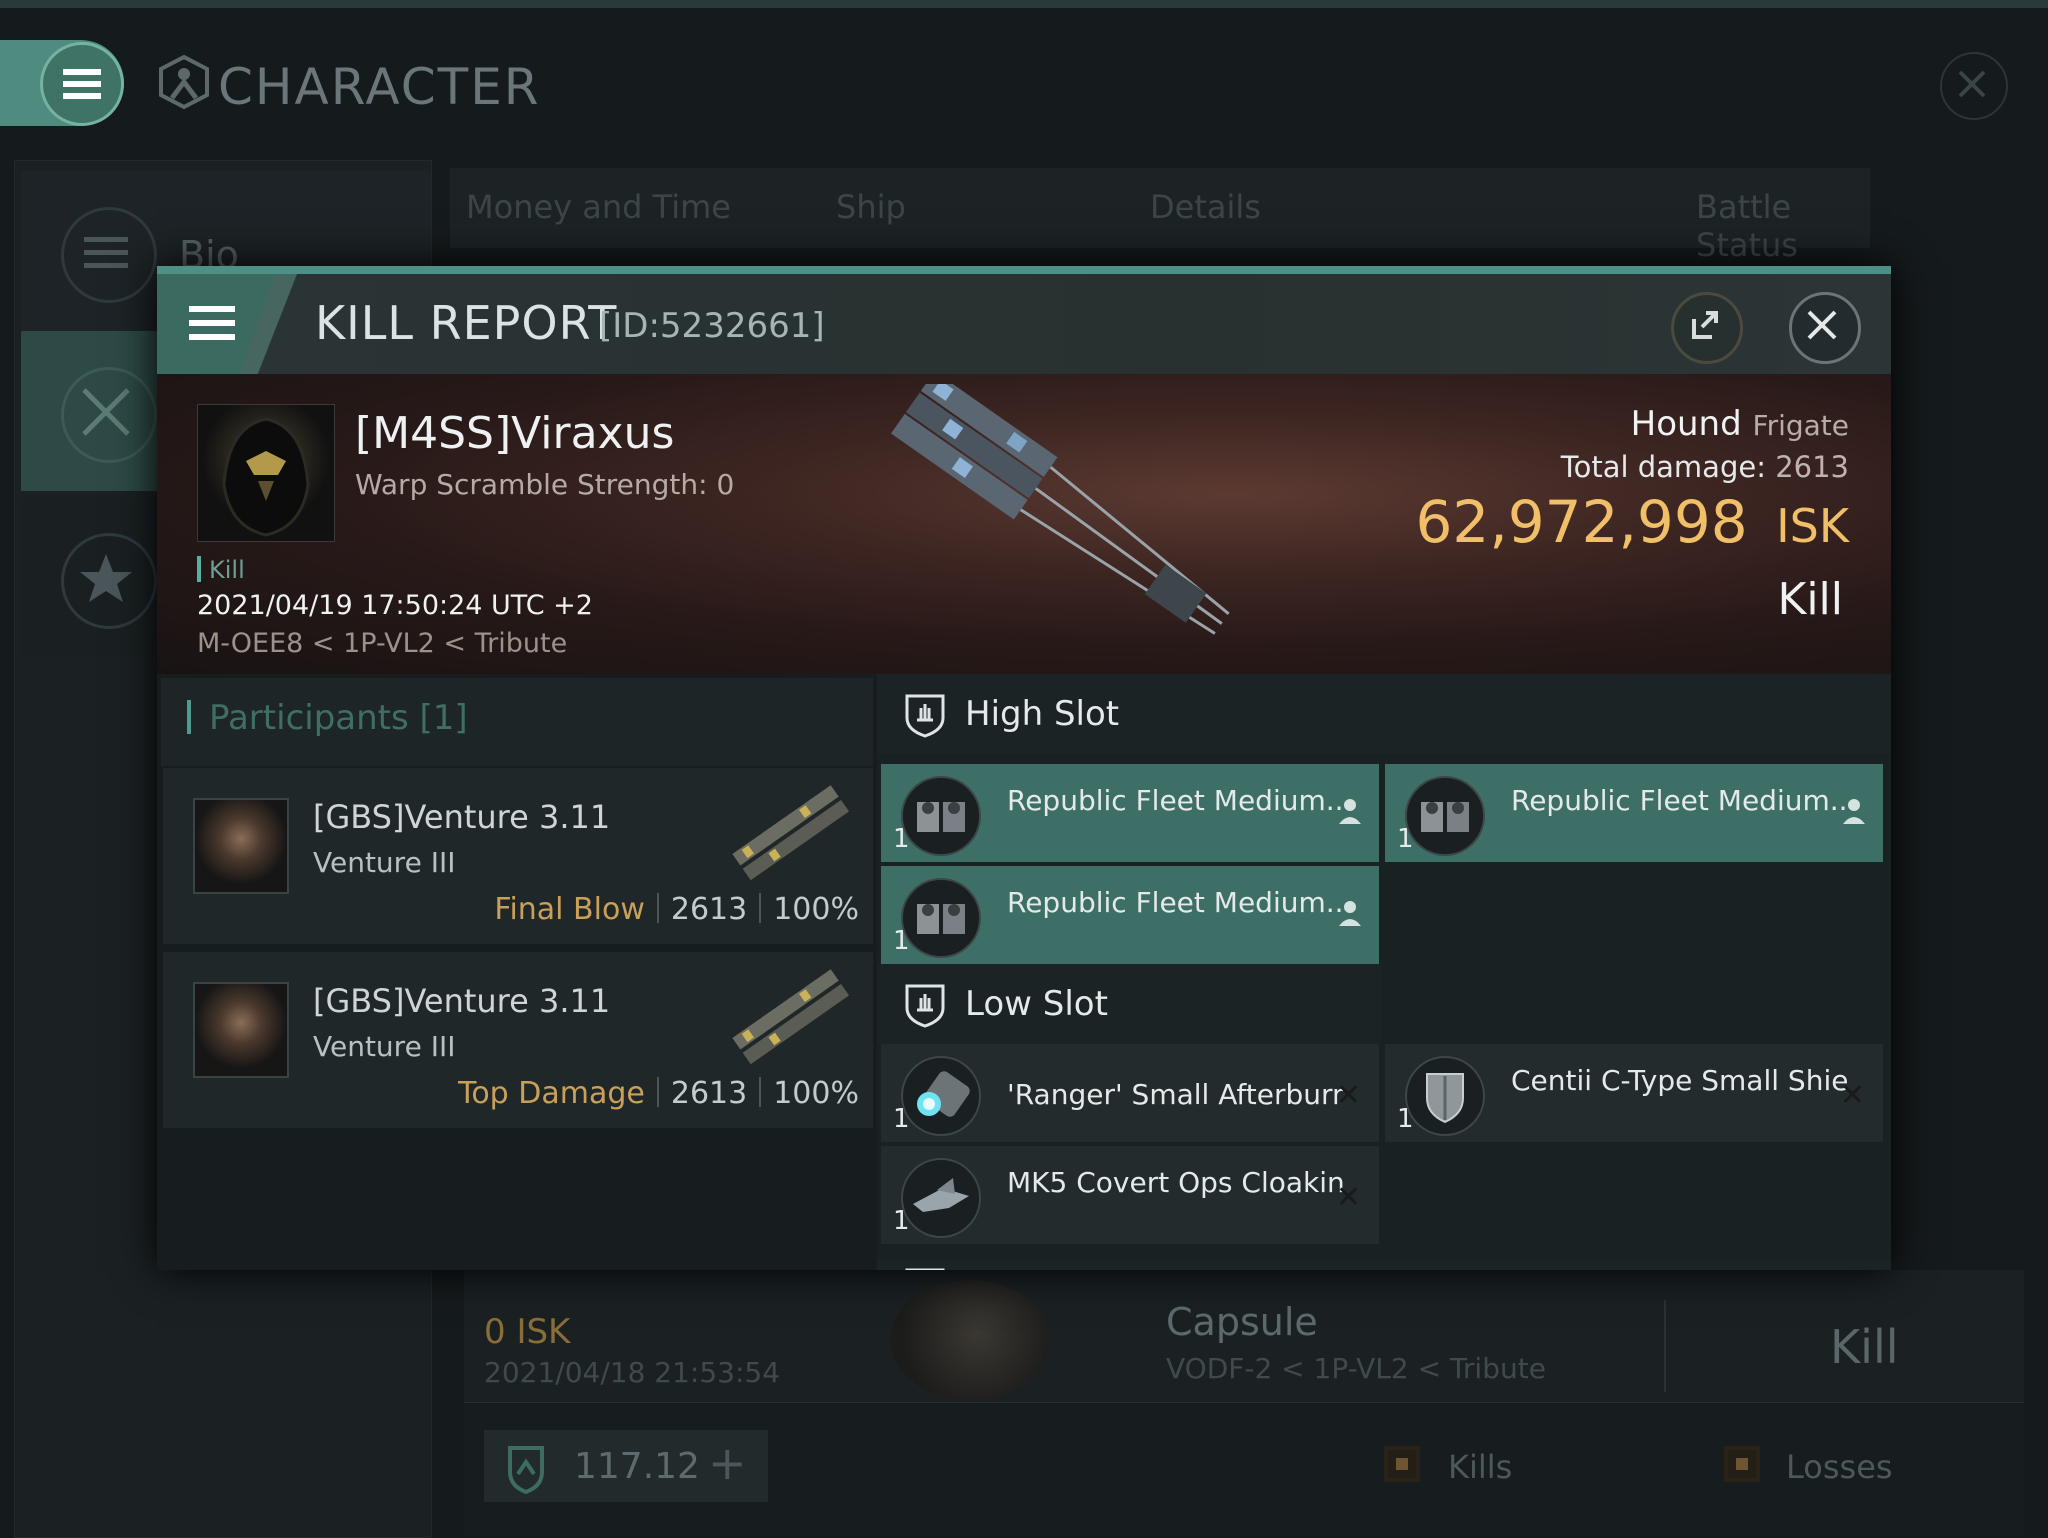 This screenshot has height=1538, width=2048. What do you see at coordinates (925, 1269) in the screenshot?
I see `mid-slot-icon` at bounding box center [925, 1269].